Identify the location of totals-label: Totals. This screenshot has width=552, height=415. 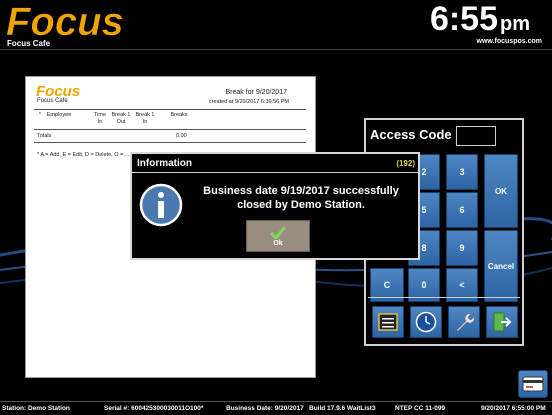
(44, 136).